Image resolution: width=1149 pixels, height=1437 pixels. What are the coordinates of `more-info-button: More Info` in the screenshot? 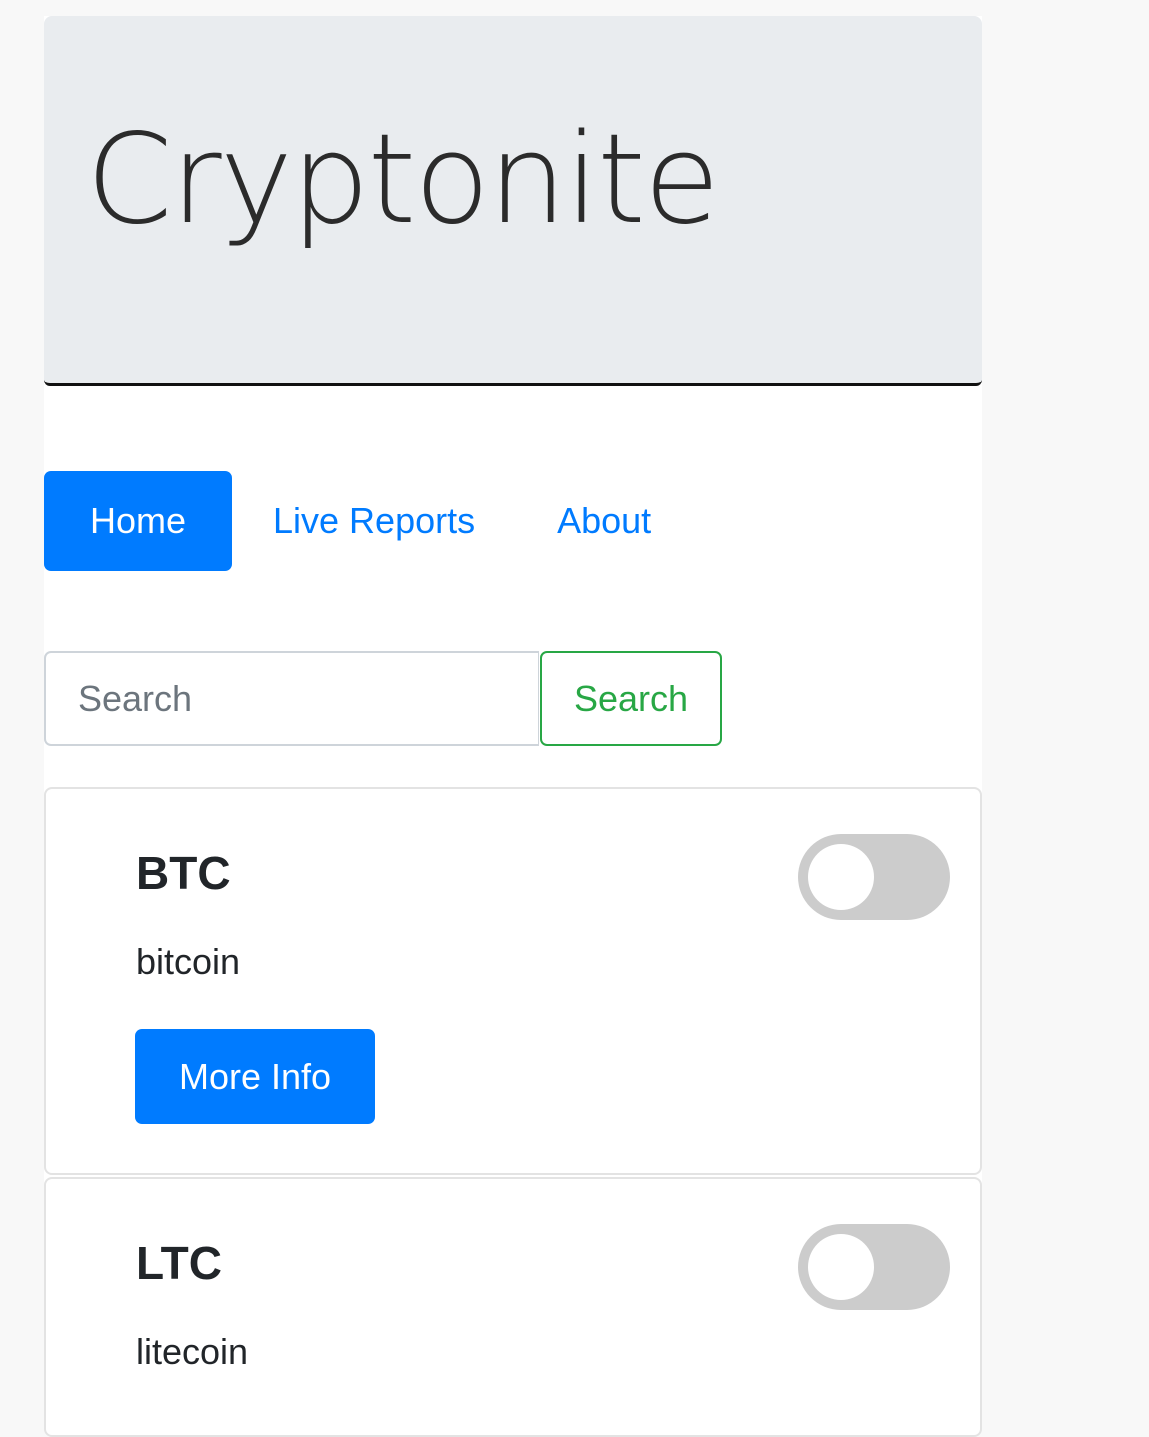 It's located at (255, 1076).